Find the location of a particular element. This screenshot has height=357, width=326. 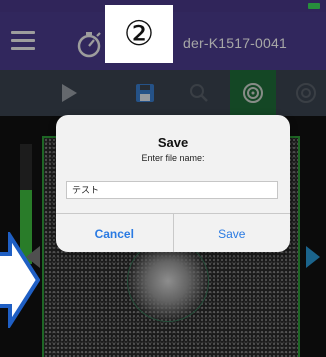

filename-input: テスト is located at coordinates (172, 190).